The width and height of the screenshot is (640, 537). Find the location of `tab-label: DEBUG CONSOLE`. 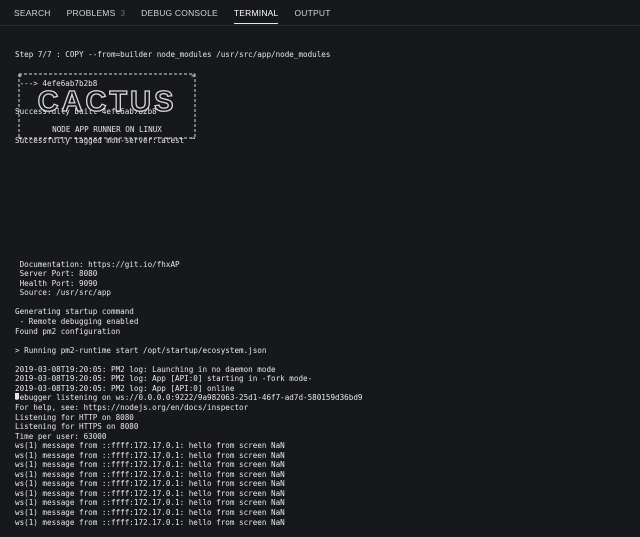

tab-label: DEBUG CONSOLE is located at coordinates (179, 12).